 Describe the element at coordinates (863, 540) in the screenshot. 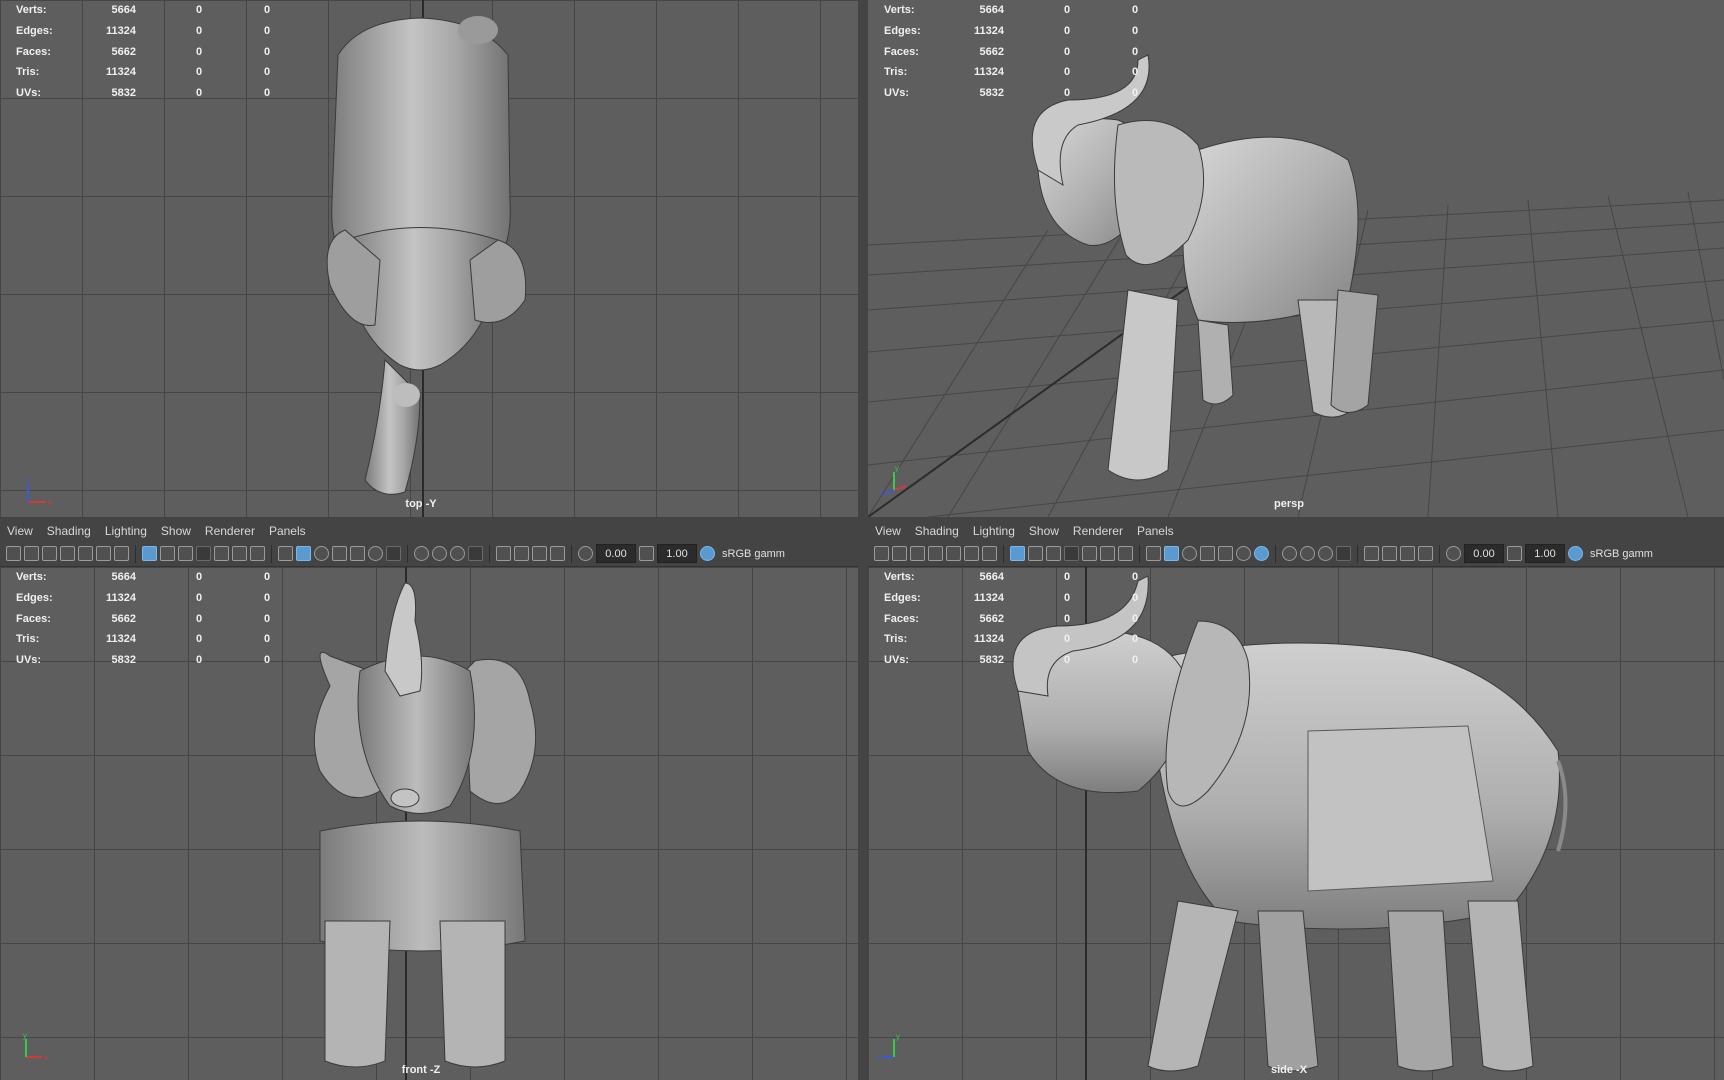

I see `panel-divider-vertical` at that location.